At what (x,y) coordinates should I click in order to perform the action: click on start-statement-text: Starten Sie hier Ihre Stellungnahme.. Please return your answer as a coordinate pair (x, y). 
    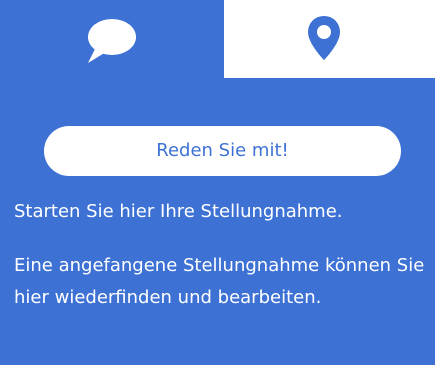
    Looking at the image, I should click on (178, 211).